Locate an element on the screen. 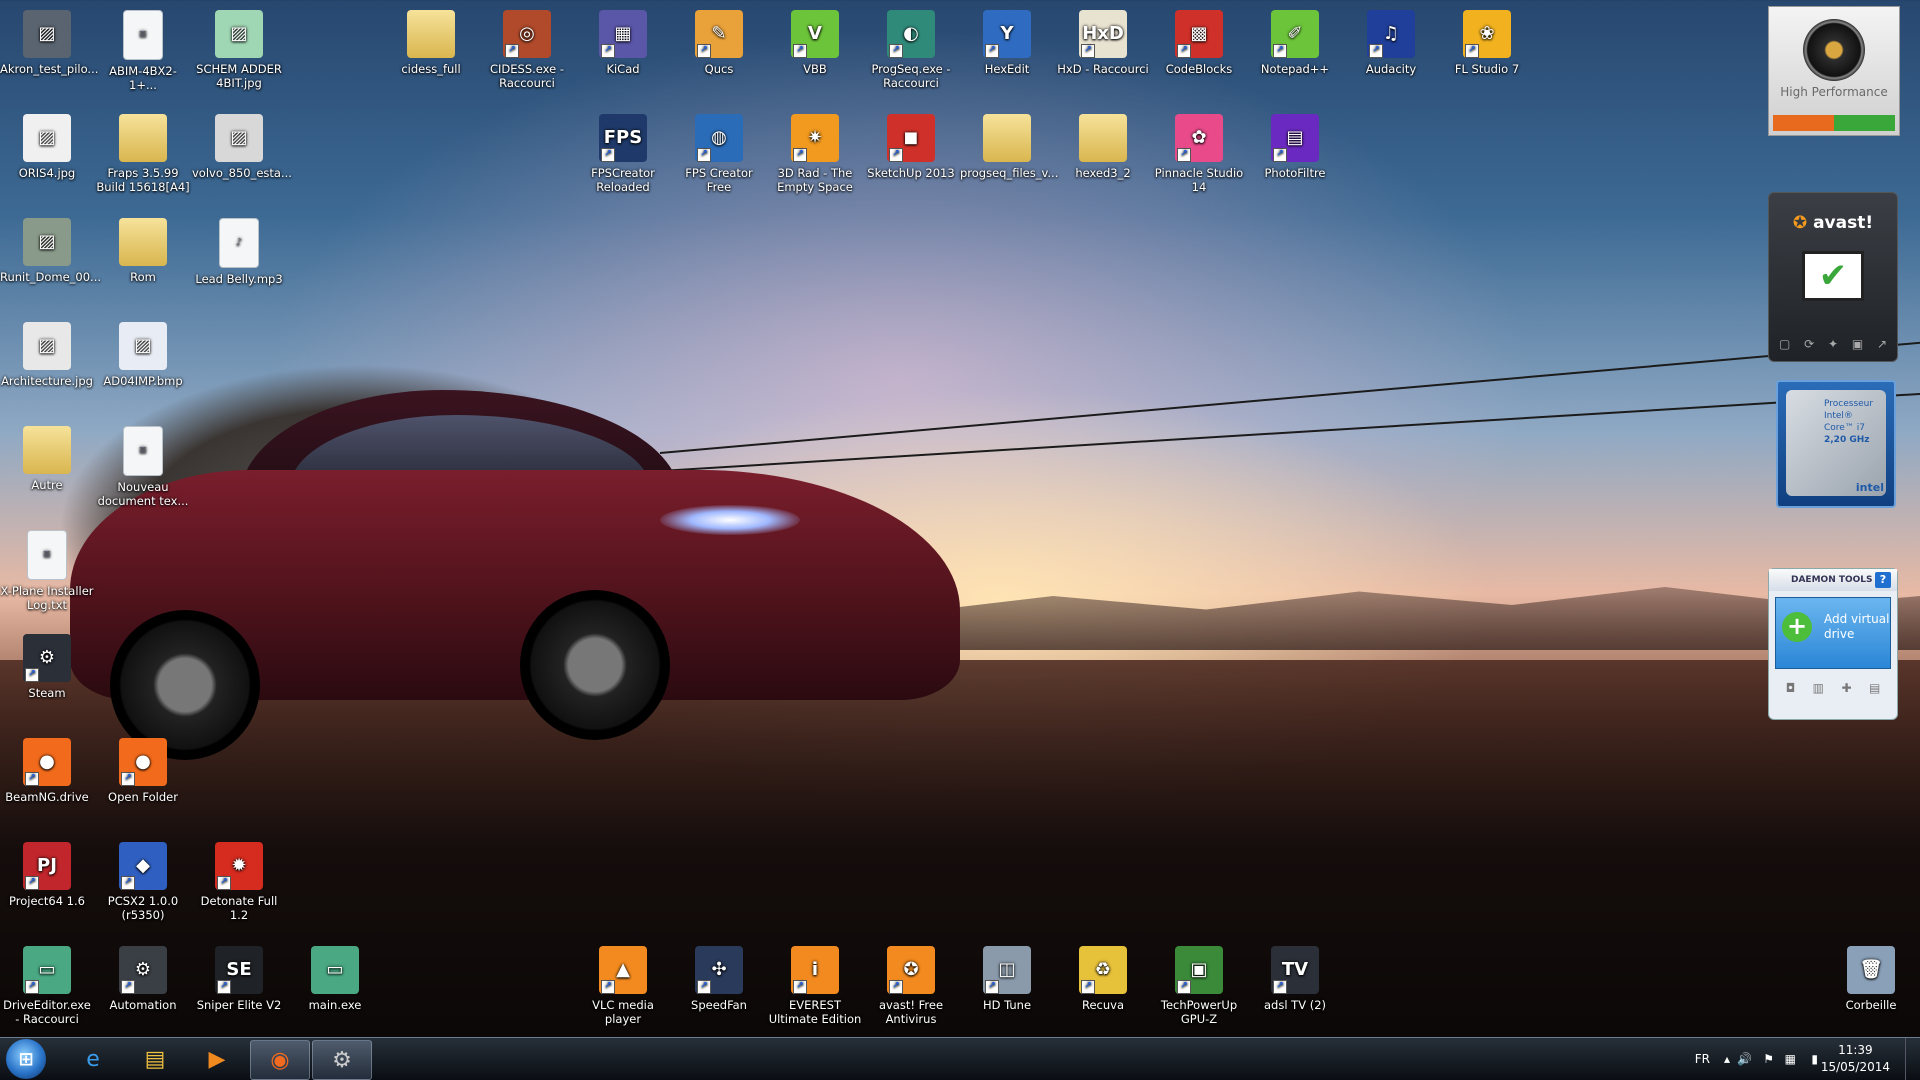 Image resolution: width=1920 pixels, height=1080 pixels. taskbar-explorer-button: ▤ is located at coordinates (155, 1059).